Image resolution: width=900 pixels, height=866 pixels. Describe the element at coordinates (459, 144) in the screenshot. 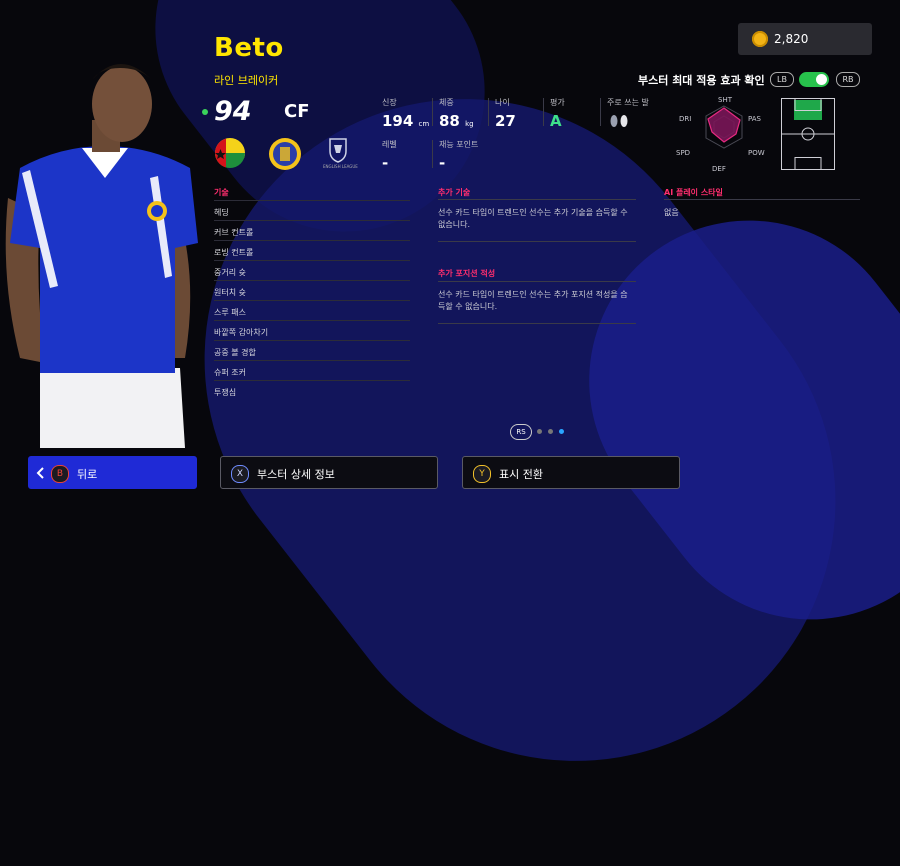

I see `stat-talent-label: 재능 포인트` at that location.